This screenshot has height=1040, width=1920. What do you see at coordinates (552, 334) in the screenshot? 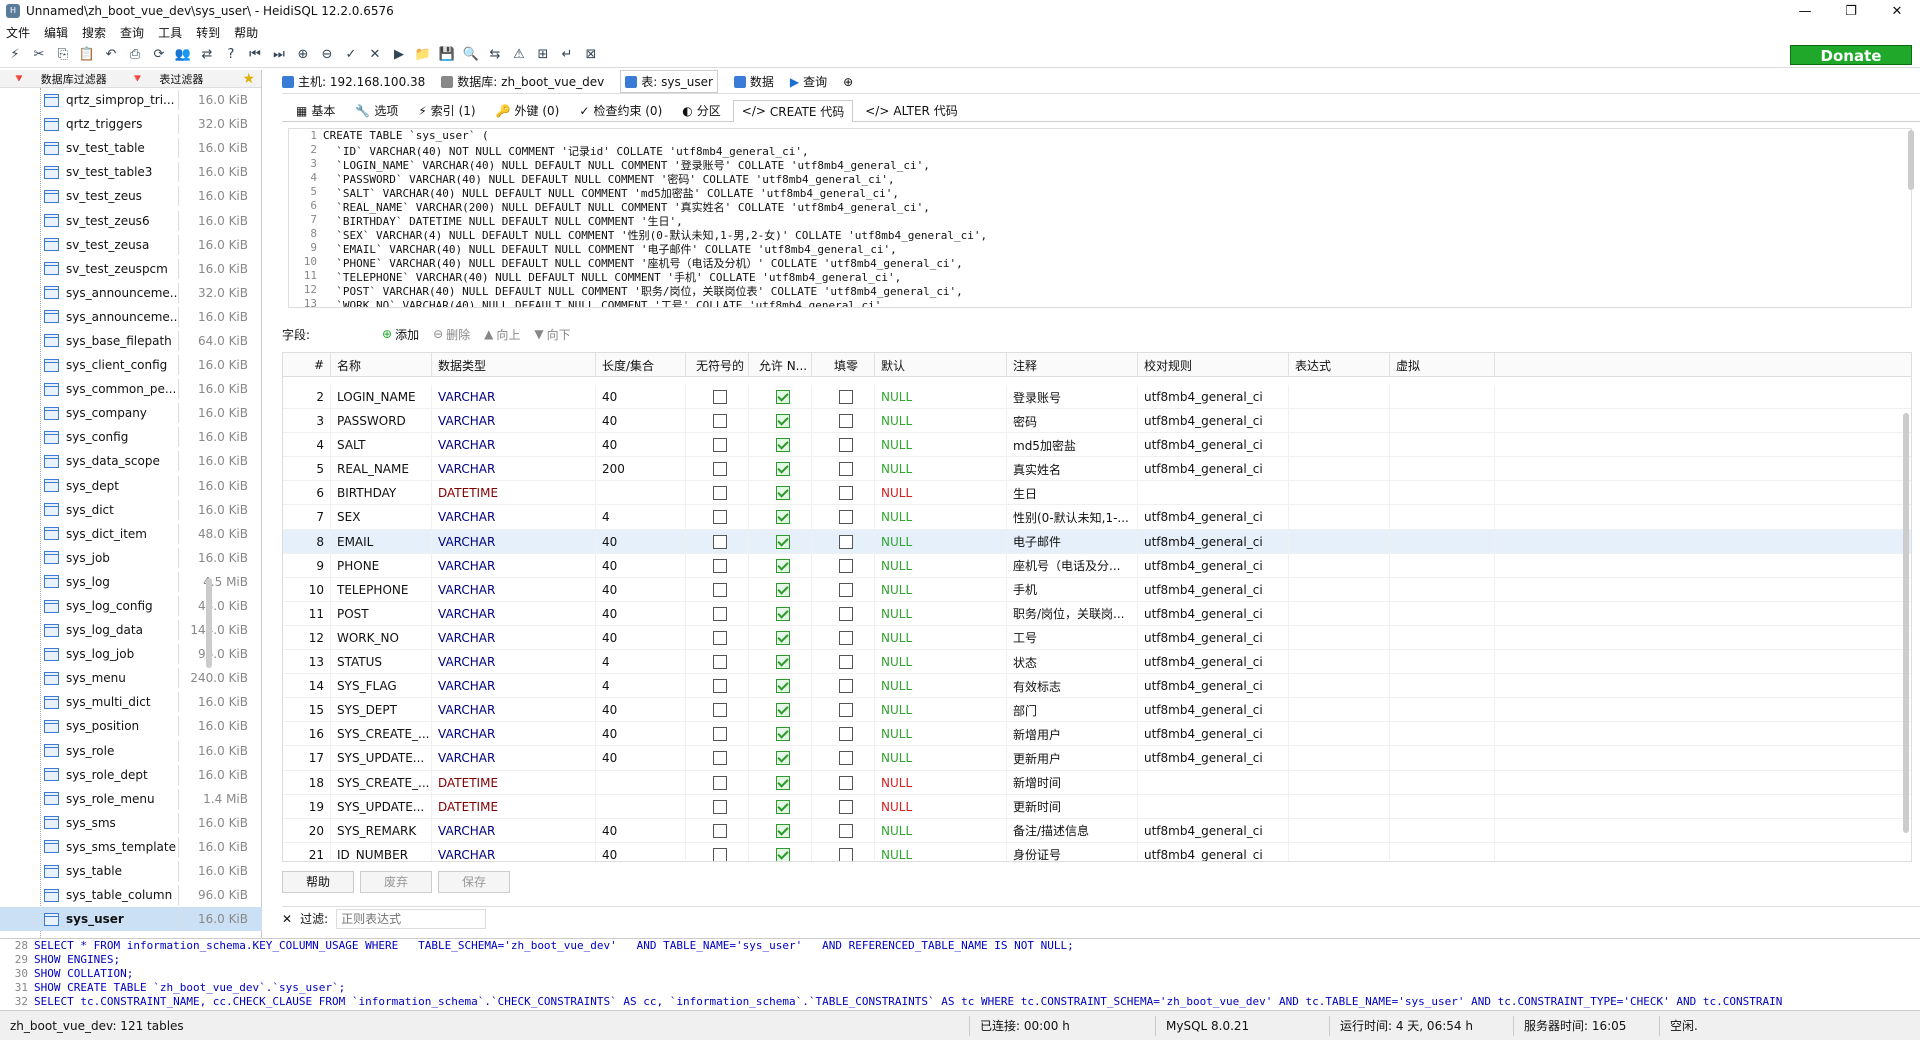
I see `move-down-button: ▼ 向下` at bounding box center [552, 334].